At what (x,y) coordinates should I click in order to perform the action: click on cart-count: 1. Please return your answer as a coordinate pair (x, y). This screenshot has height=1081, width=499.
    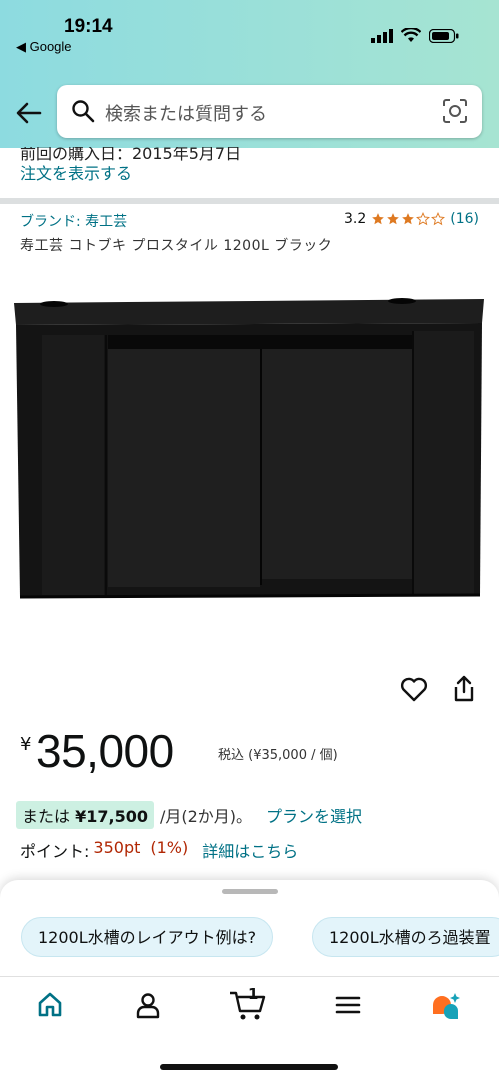
    Looking at the image, I should click on (253, 994).